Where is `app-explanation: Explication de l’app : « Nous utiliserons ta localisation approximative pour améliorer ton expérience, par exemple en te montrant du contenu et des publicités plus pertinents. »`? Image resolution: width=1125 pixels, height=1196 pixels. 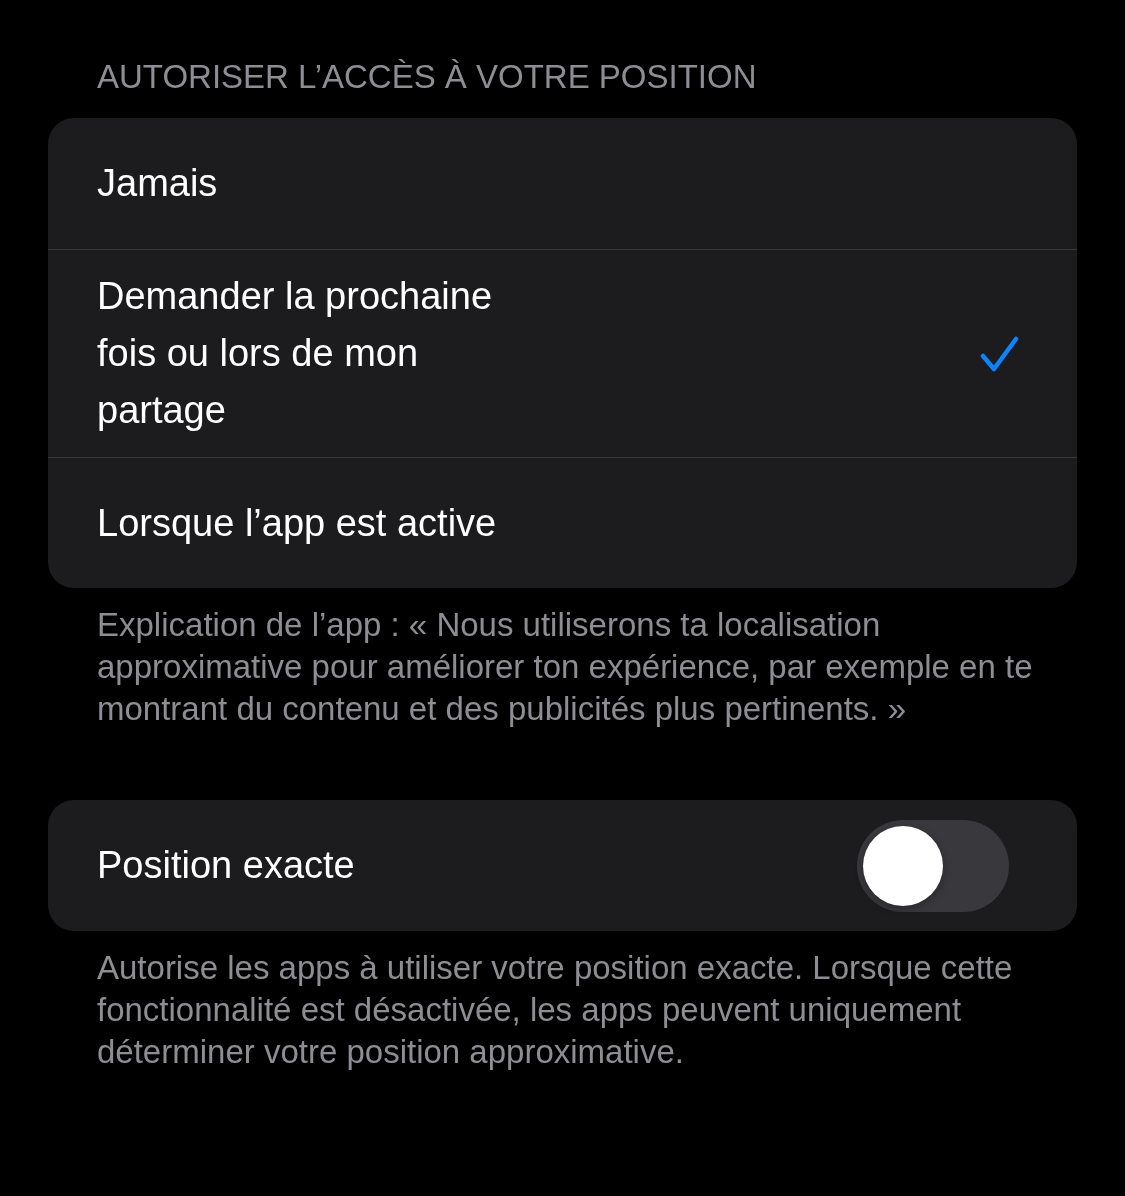 app-explanation: Explication de l’app : « Nous utiliserons ta localisation approximative pour améliorer ton expérience, par exemple en te montrant du contenu et des publicités plus pertinents. » is located at coordinates (565, 667).